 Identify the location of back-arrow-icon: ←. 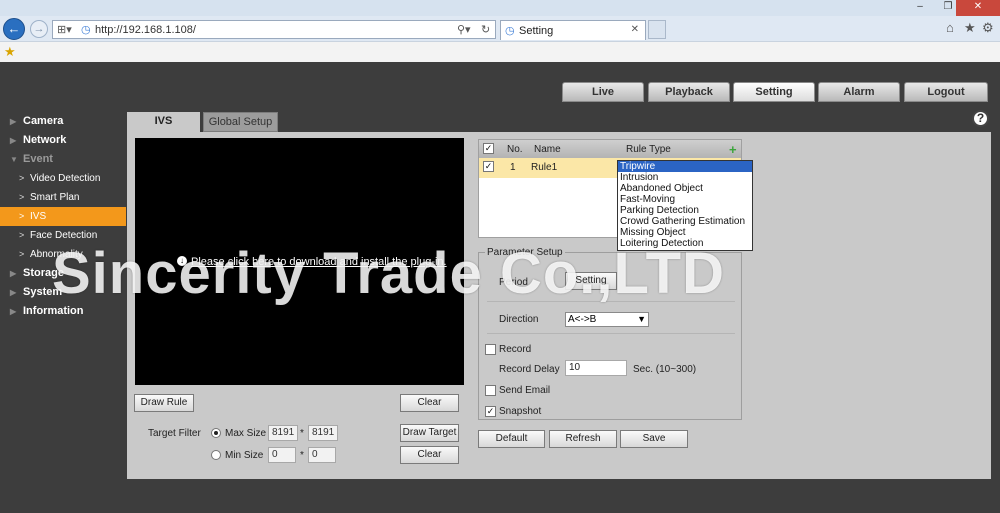
(14, 29).